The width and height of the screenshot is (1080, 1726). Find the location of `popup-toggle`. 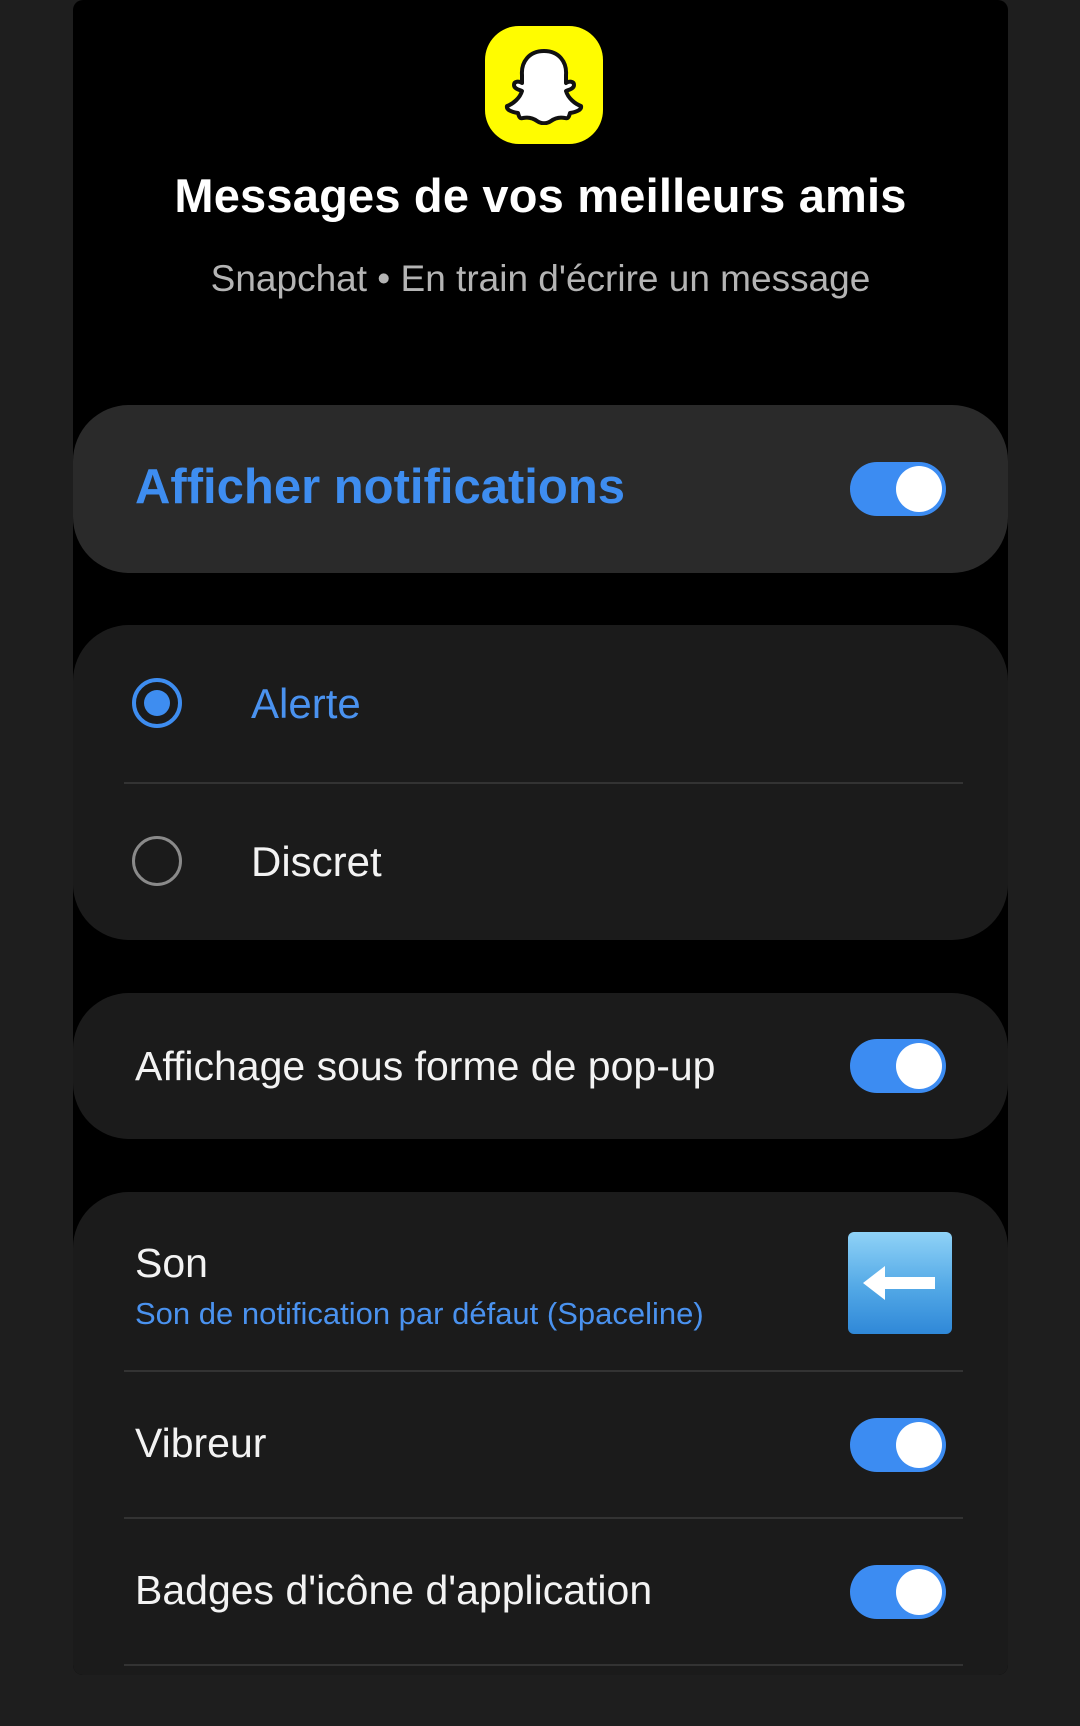

popup-toggle is located at coordinates (898, 1066).